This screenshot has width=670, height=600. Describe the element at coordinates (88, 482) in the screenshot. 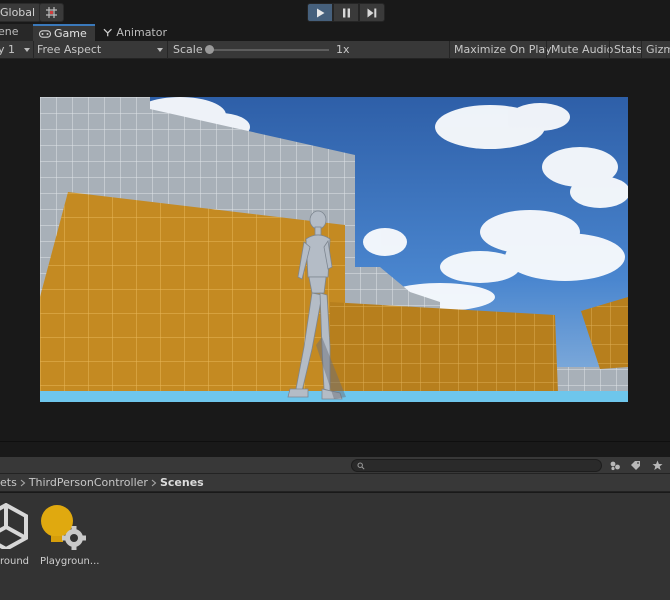

I see `breadcrumb-item: ThirdPersonController` at that location.